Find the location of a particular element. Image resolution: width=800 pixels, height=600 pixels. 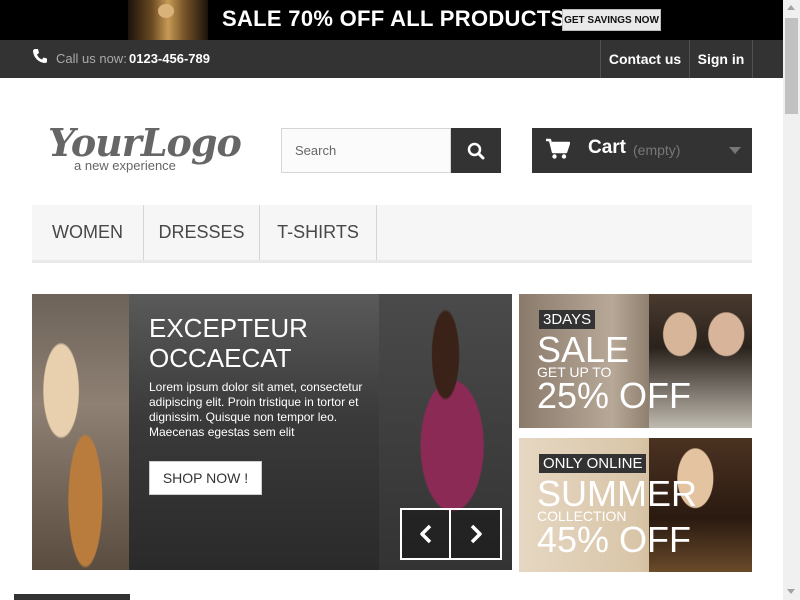

cart-label: Cart is located at coordinates (607, 147).